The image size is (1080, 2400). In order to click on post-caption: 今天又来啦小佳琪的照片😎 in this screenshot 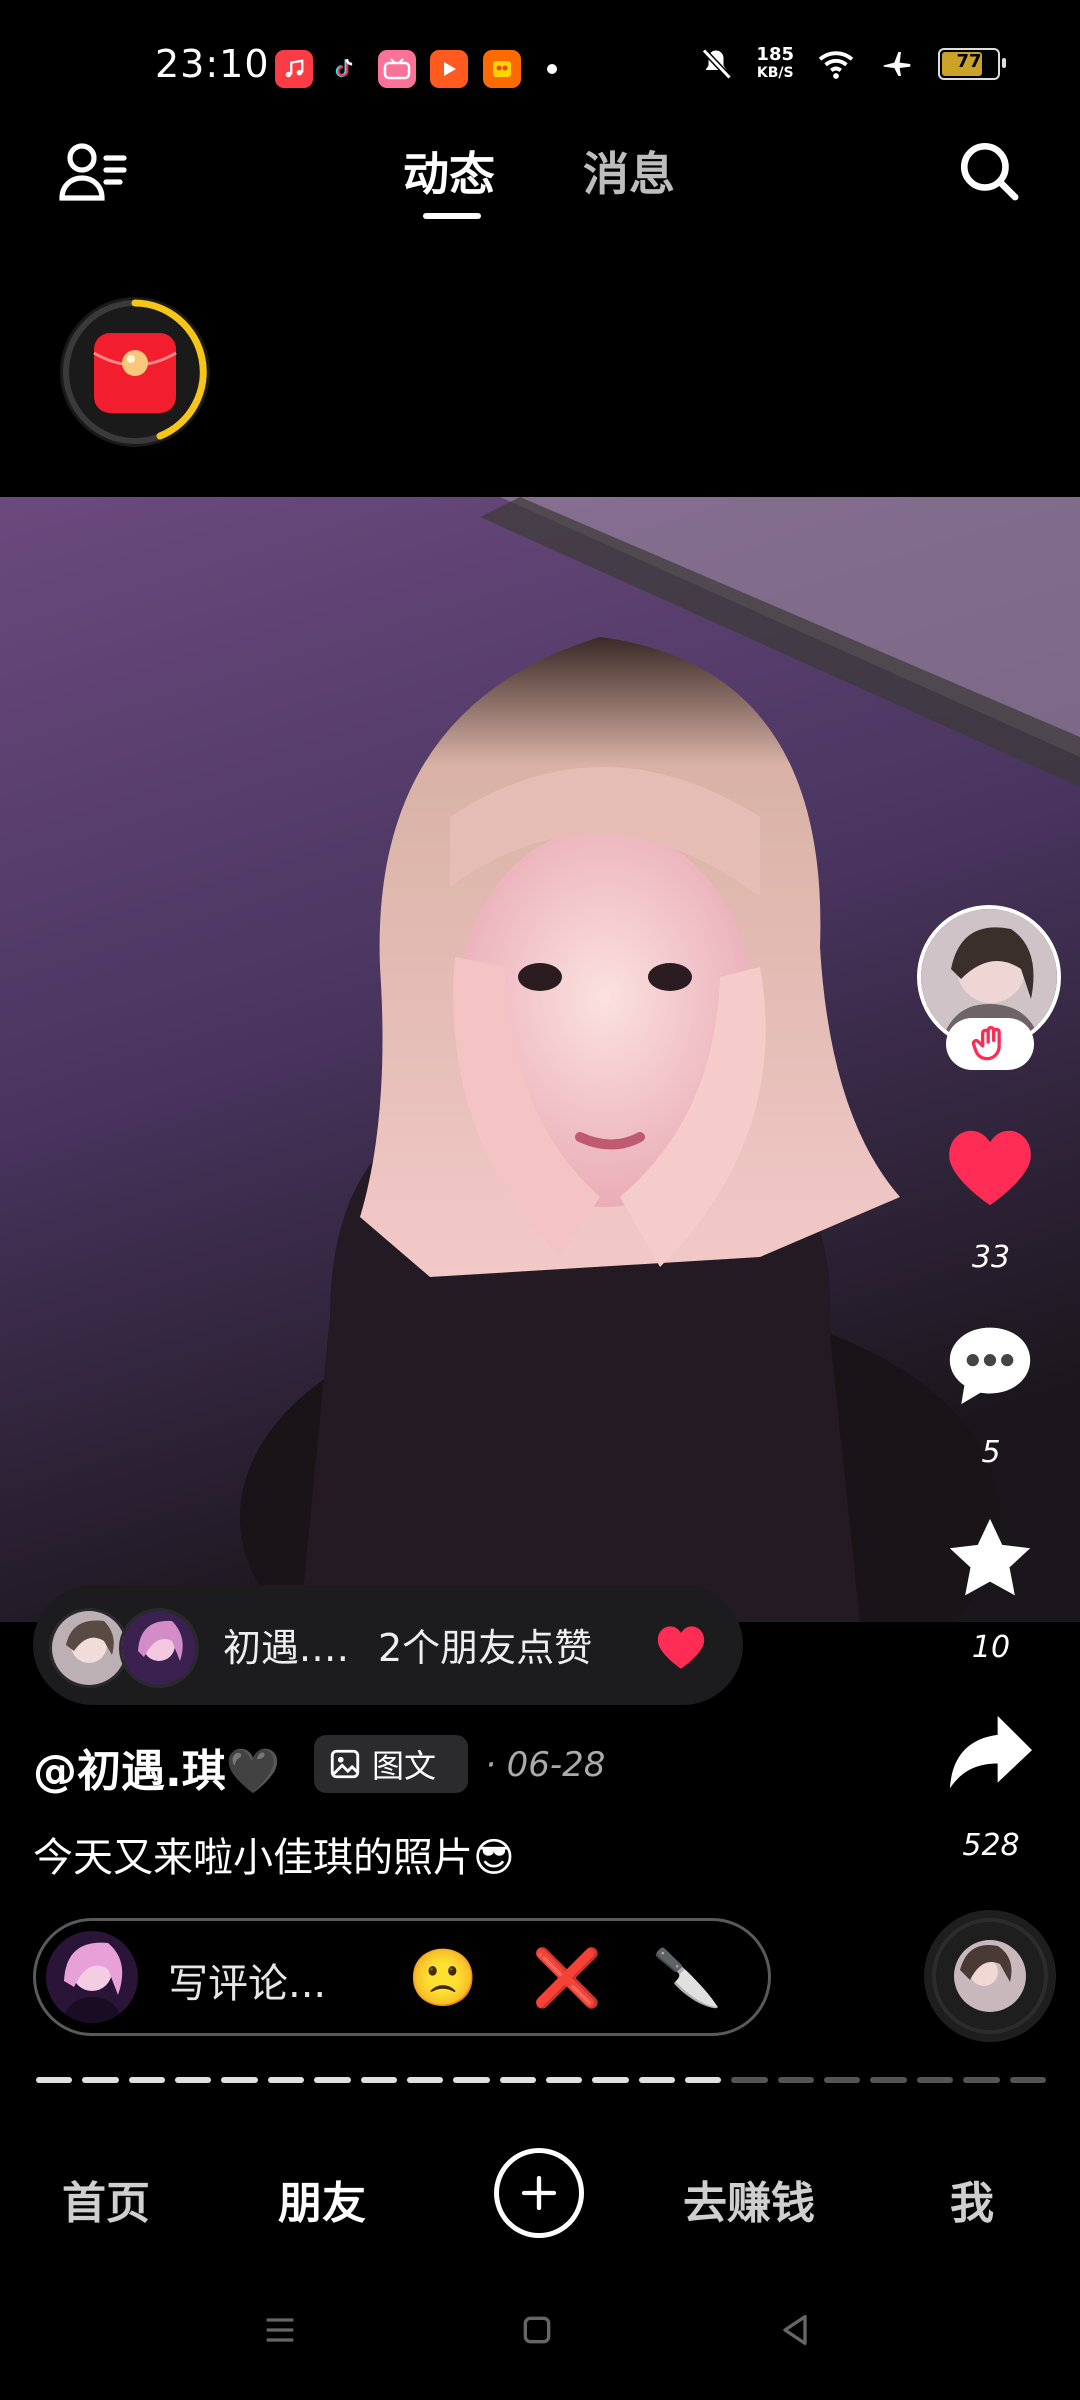, I will do `click(274, 1858)`.